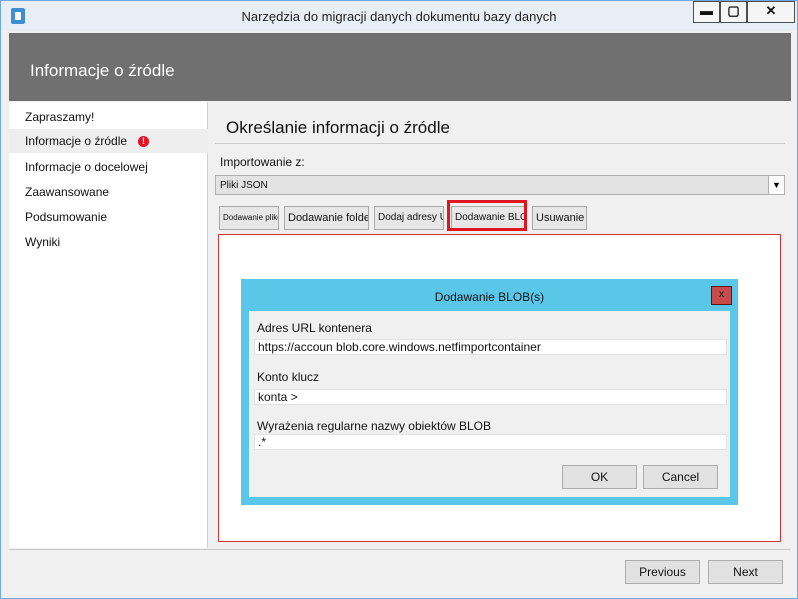 The image size is (798, 599). Describe the element at coordinates (314, 328) in the screenshot. I see `container-url-label: Adres URL kontenera` at that location.